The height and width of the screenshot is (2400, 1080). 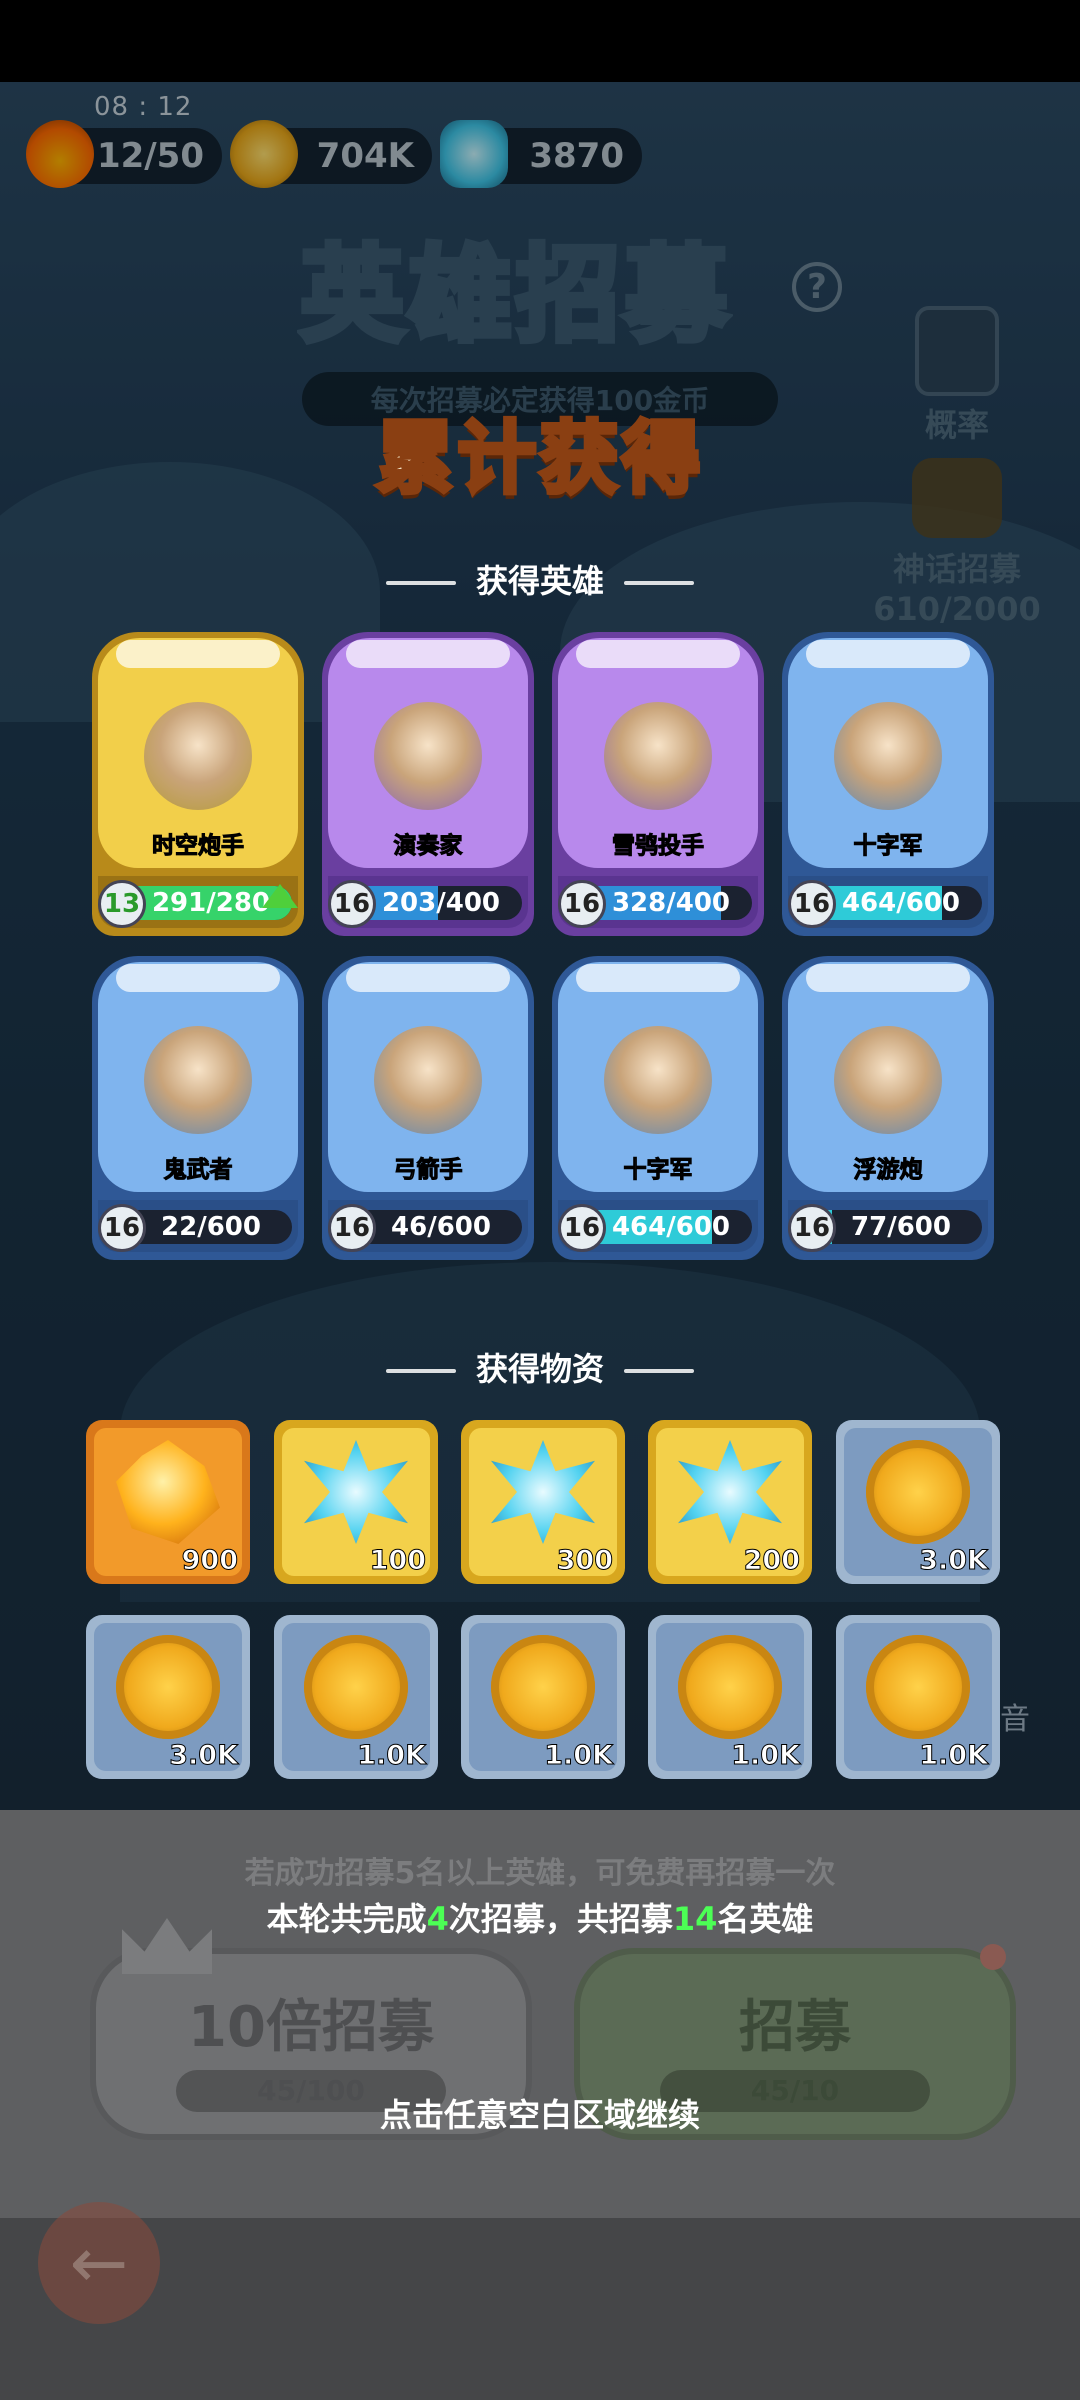 What do you see at coordinates (540, 41) in the screenshot?
I see `status-bar` at bounding box center [540, 41].